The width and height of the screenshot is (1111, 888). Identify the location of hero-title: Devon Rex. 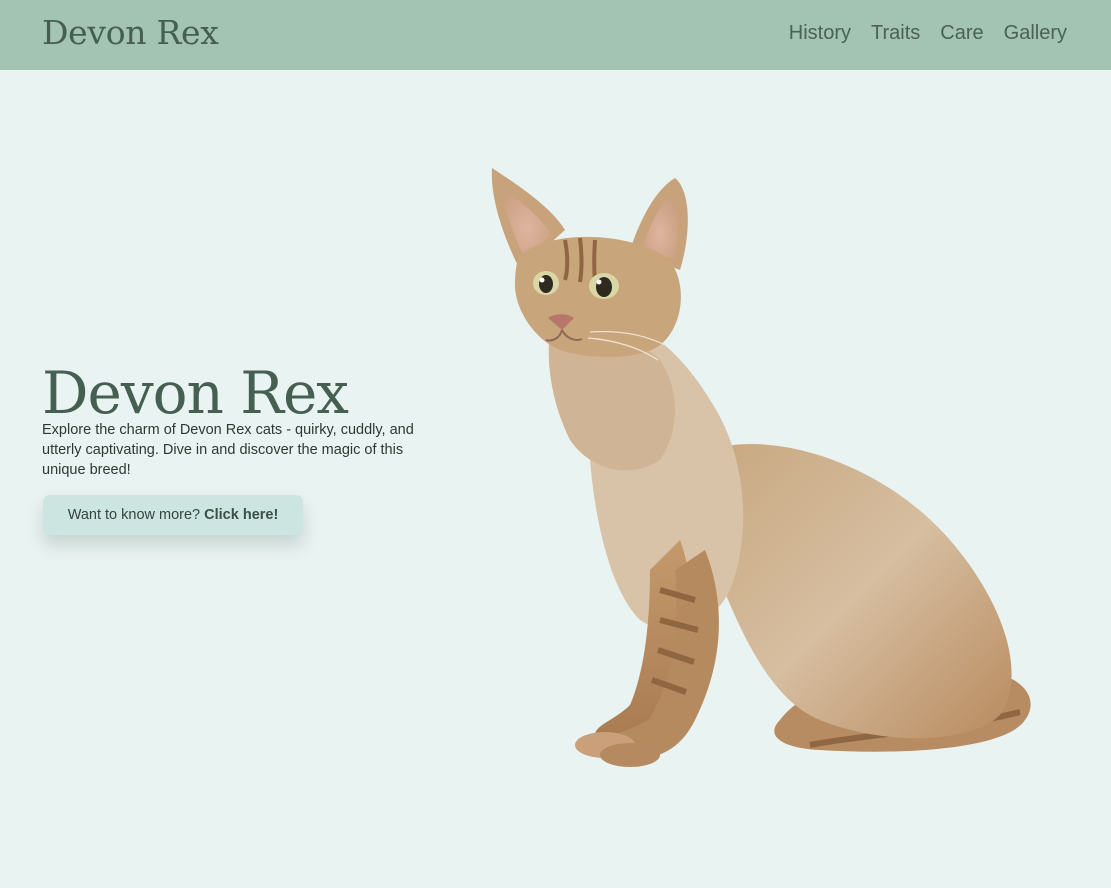
(195, 393).